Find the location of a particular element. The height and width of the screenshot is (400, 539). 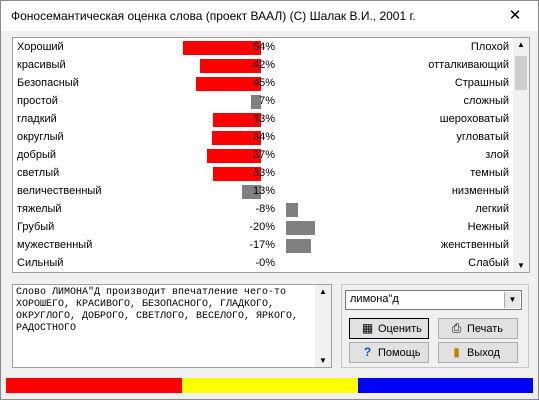

scale-row: простой 7% сложный is located at coordinates (263, 102).